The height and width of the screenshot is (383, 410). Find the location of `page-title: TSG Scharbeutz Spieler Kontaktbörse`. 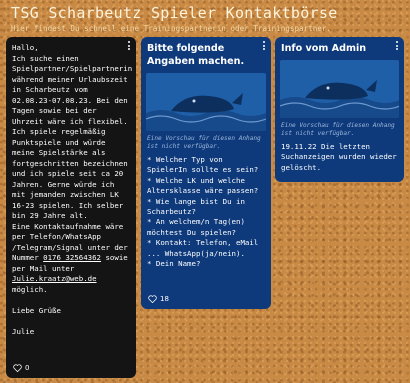

page-title: TSG Scharbeutz Spieler Kontaktbörse is located at coordinates (174, 13).